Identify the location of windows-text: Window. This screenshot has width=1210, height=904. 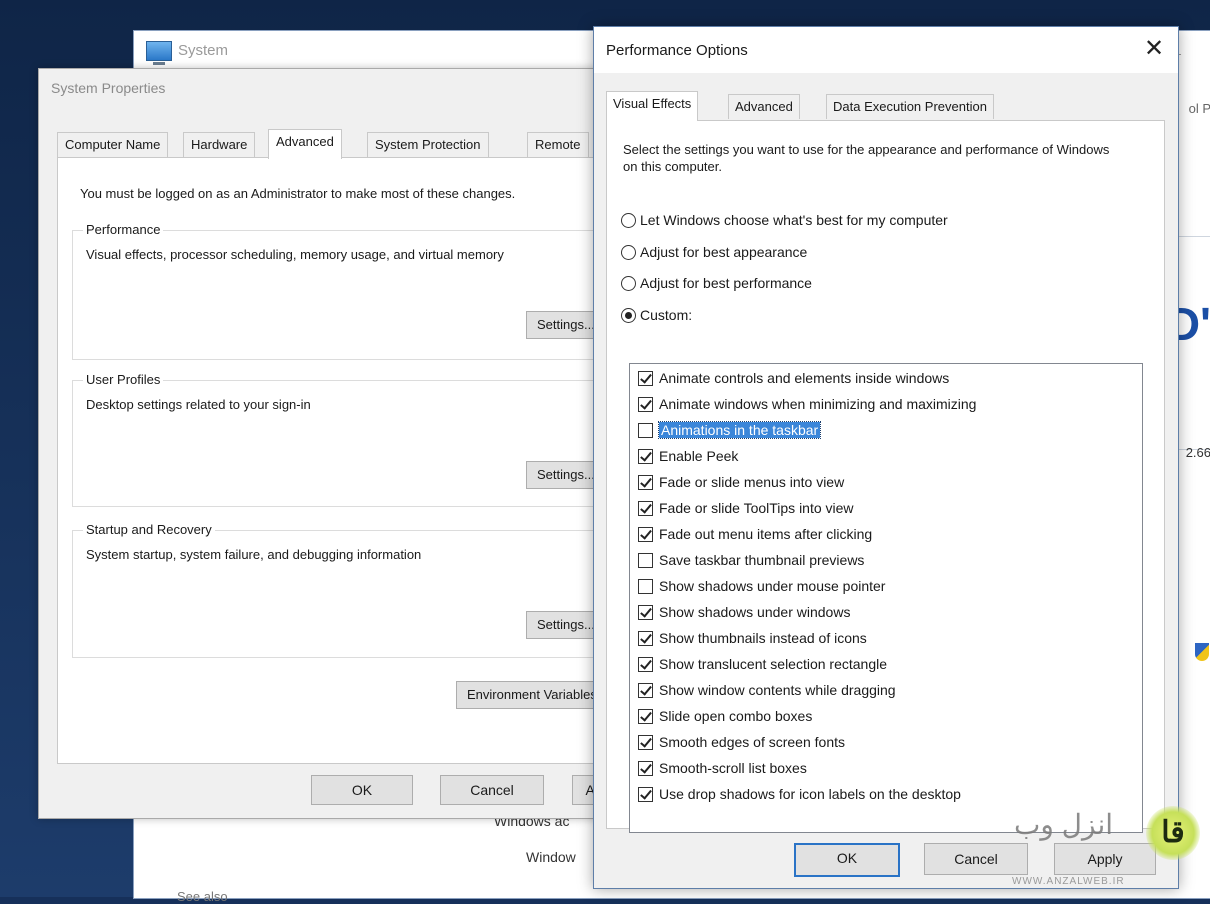
(551, 857).